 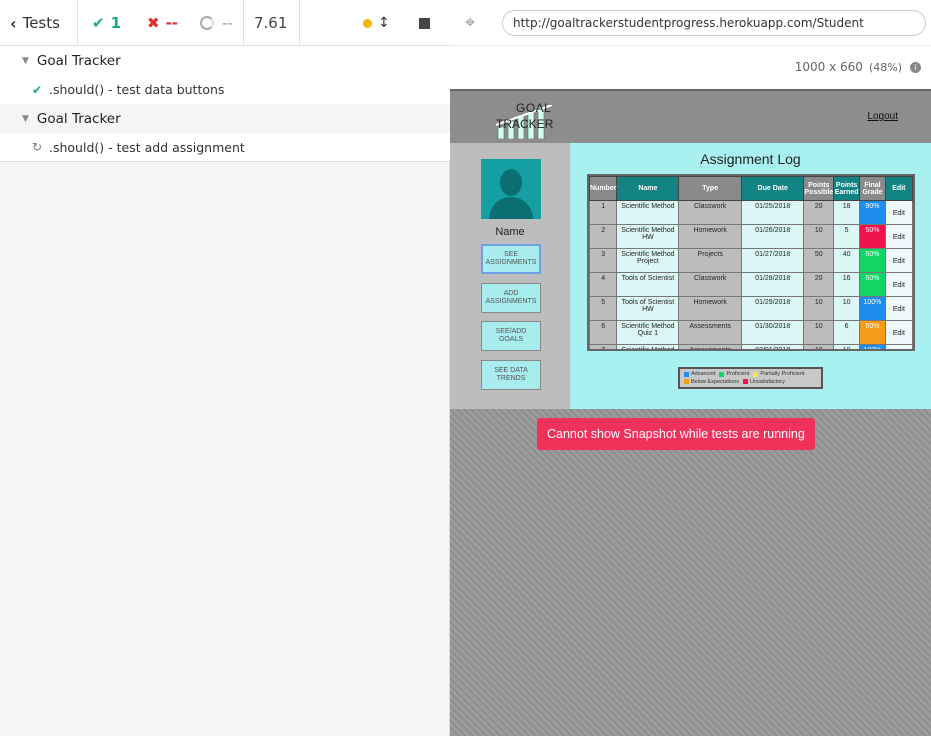 I want to click on final-grade-cell: 60%, so click(x=872, y=332).